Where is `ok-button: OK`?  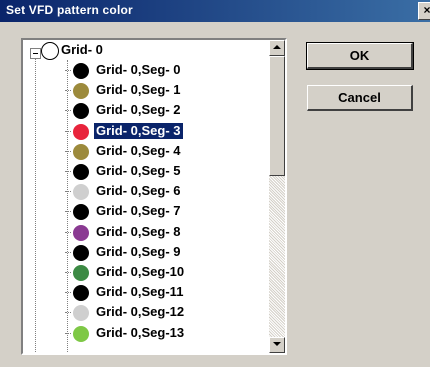 ok-button: OK is located at coordinates (360, 56).